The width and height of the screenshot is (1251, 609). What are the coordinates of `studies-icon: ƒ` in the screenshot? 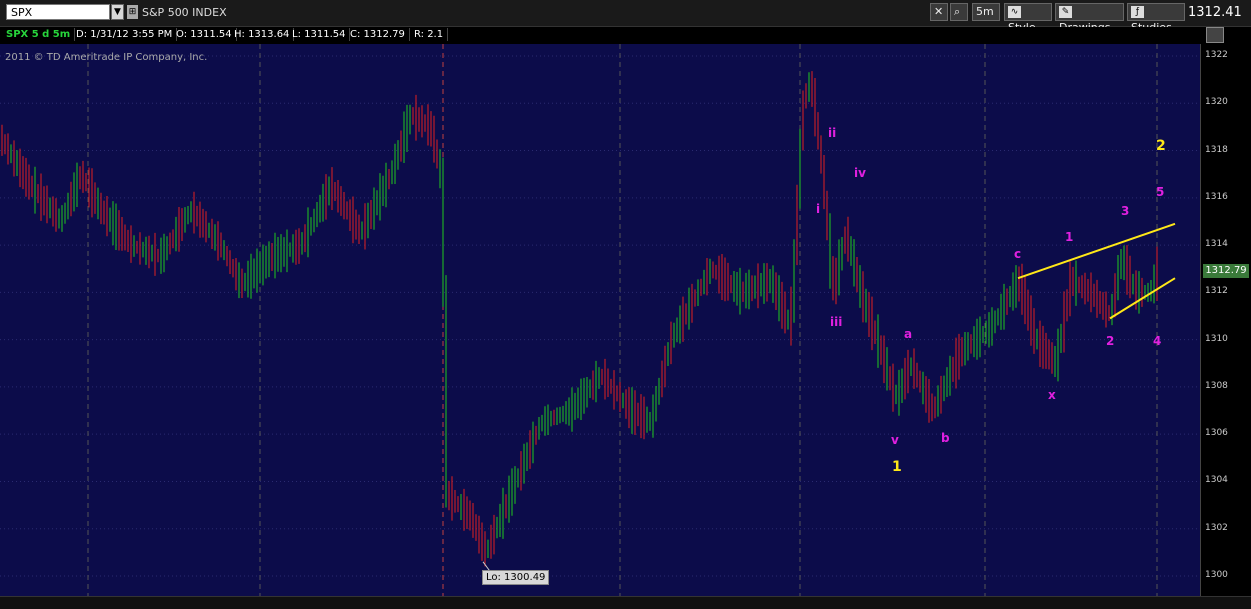 It's located at (1137, 12).